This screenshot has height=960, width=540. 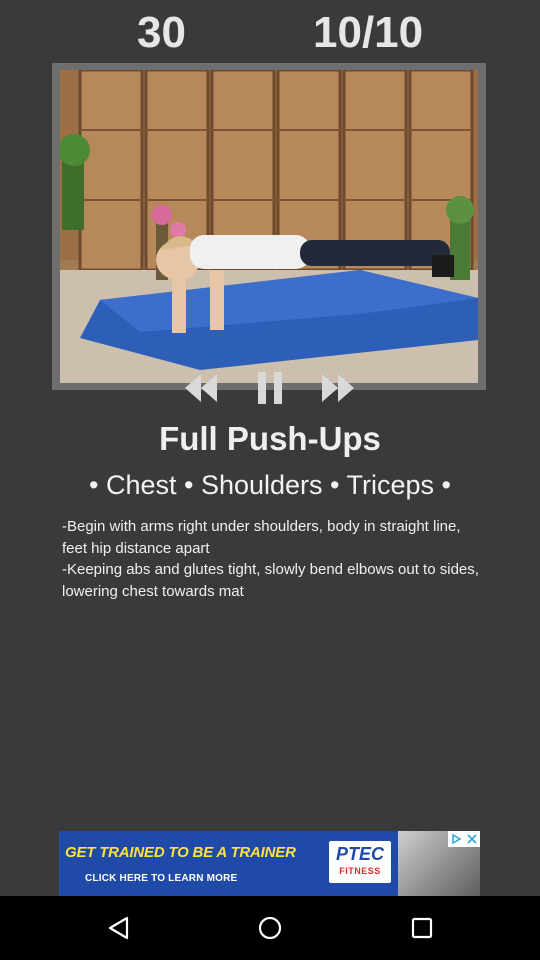 What do you see at coordinates (161, 32) in the screenshot?
I see `timer-display: 30` at bounding box center [161, 32].